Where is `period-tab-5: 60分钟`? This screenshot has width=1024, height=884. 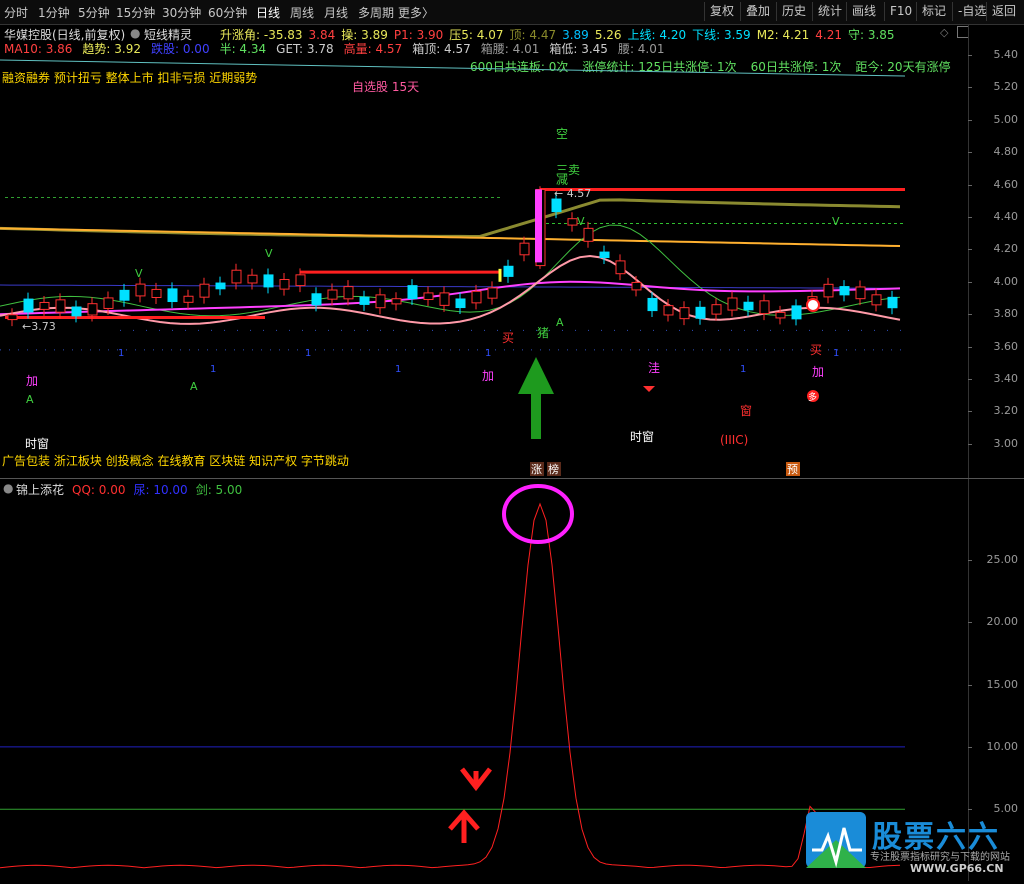
period-tab-5: 60分钟 is located at coordinates (227, 12).